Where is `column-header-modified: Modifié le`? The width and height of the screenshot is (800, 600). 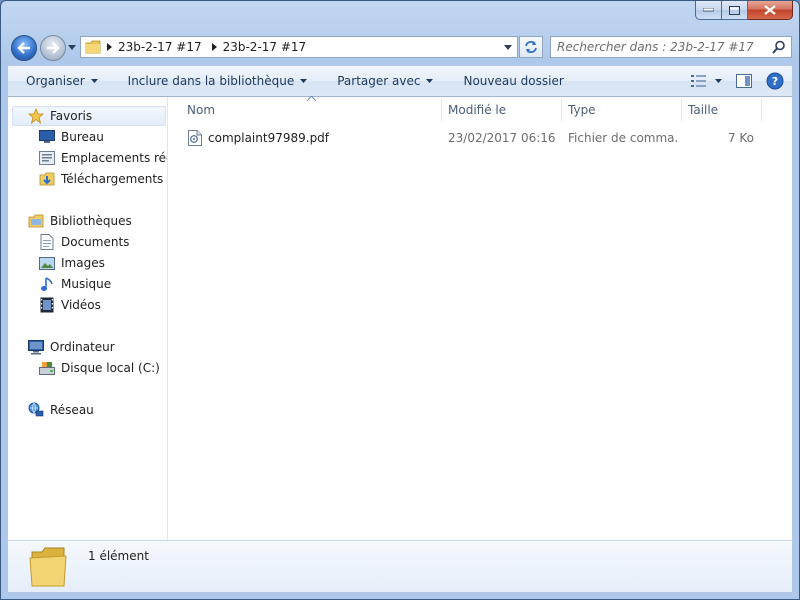
column-header-modified: Modifié le is located at coordinates (505, 109).